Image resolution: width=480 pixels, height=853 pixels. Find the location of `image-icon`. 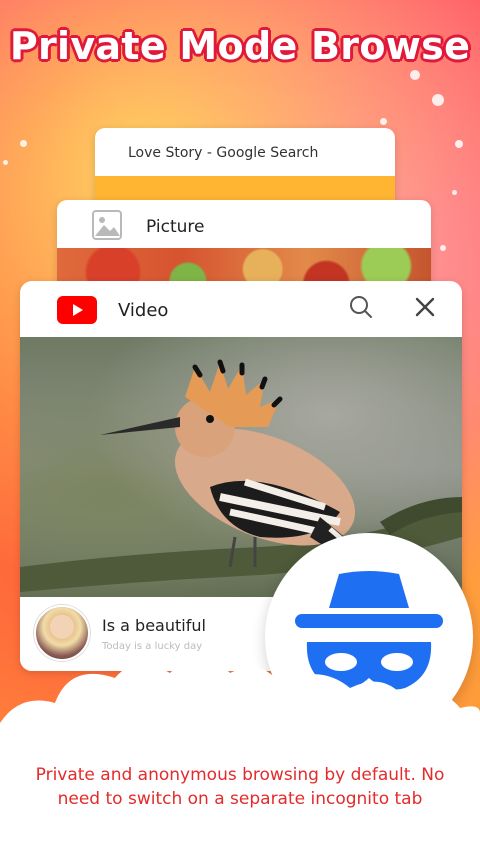

image-icon is located at coordinates (107, 225).